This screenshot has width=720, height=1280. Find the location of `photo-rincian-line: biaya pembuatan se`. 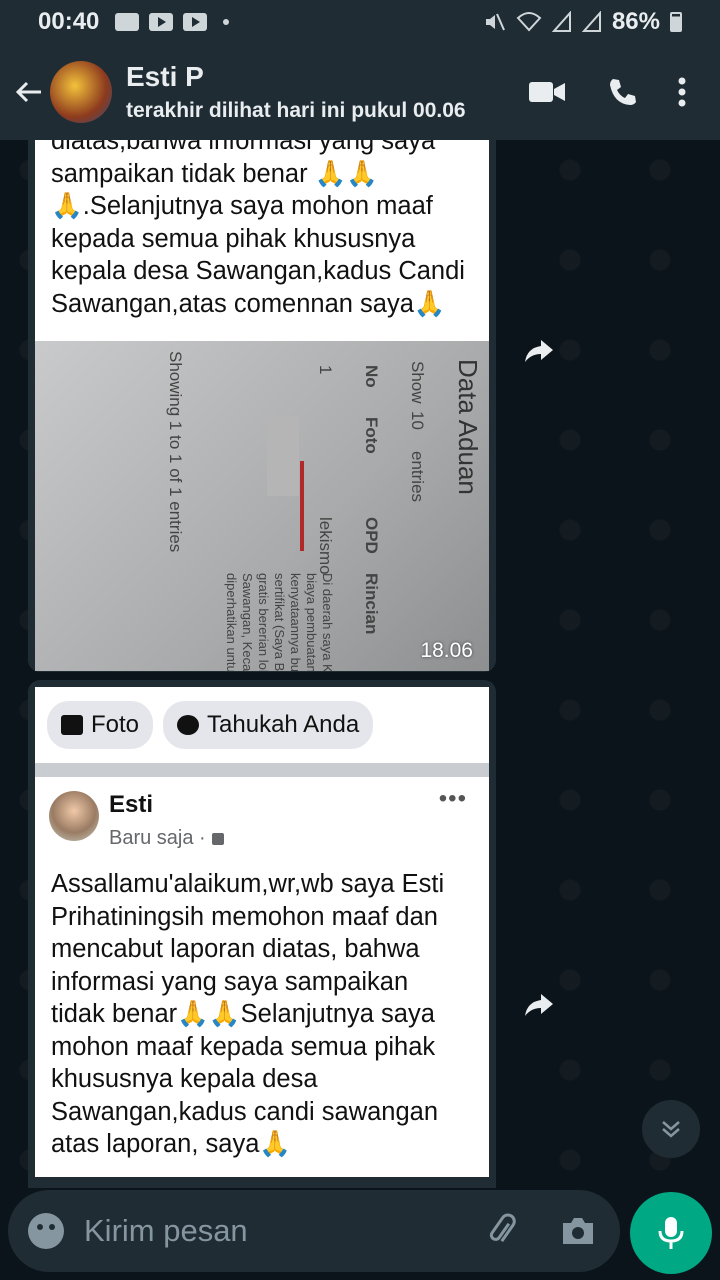

photo-rincian-line: biaya pembuatan se is located at coordinates (311, 622).